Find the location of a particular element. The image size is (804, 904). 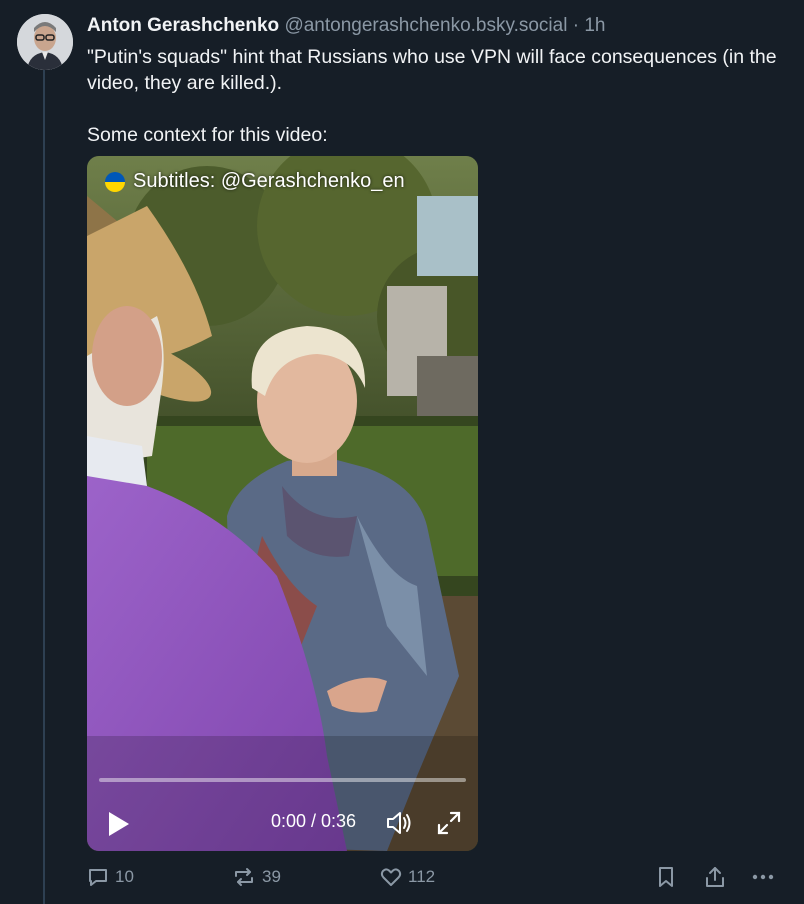

bookmark-icon is located at coordinates (666, 877).